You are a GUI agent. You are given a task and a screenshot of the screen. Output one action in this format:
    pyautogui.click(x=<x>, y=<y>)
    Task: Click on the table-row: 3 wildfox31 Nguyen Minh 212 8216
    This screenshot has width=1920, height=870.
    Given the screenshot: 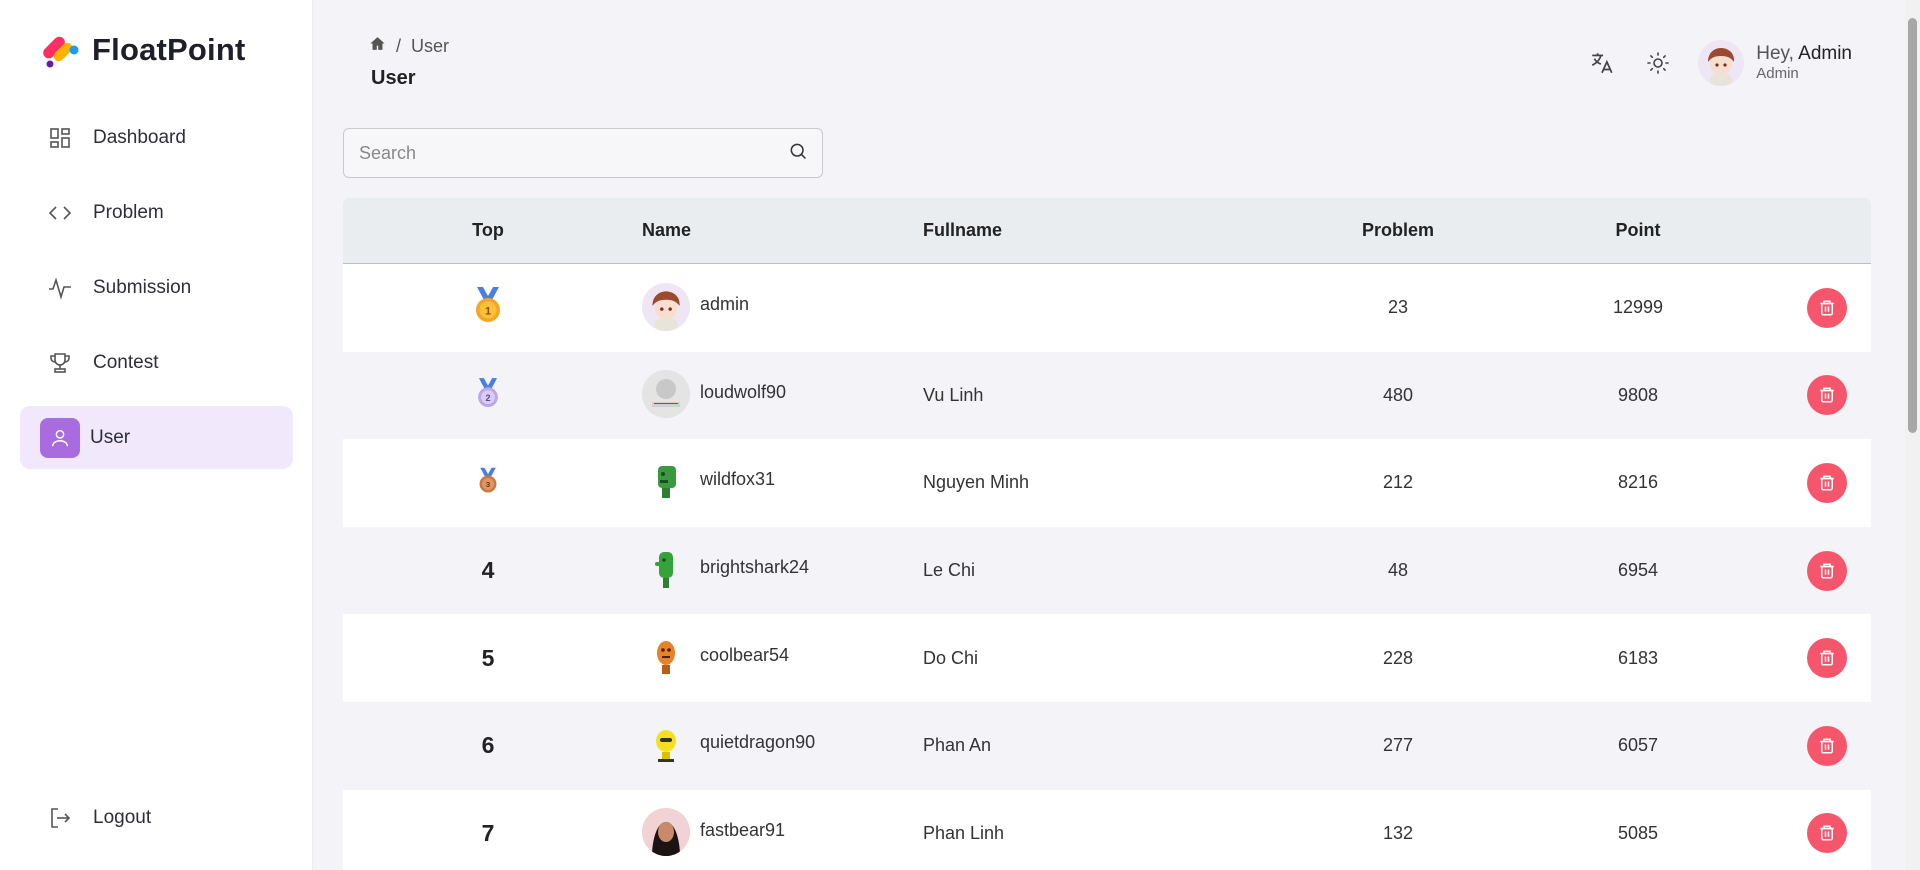 What is the action you would take?
    pyautogui.click(x=1107, y=483)
    